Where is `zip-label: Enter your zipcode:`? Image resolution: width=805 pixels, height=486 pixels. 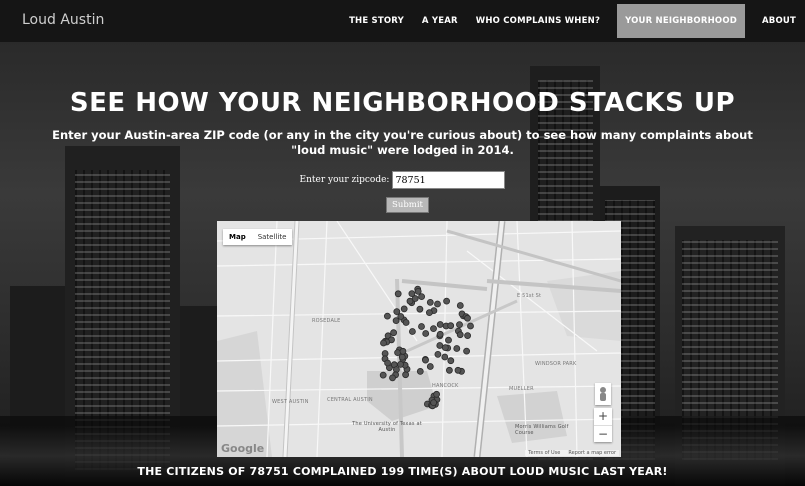
zip-label: Enter your zipcode: is located at coordinates (344, 180).